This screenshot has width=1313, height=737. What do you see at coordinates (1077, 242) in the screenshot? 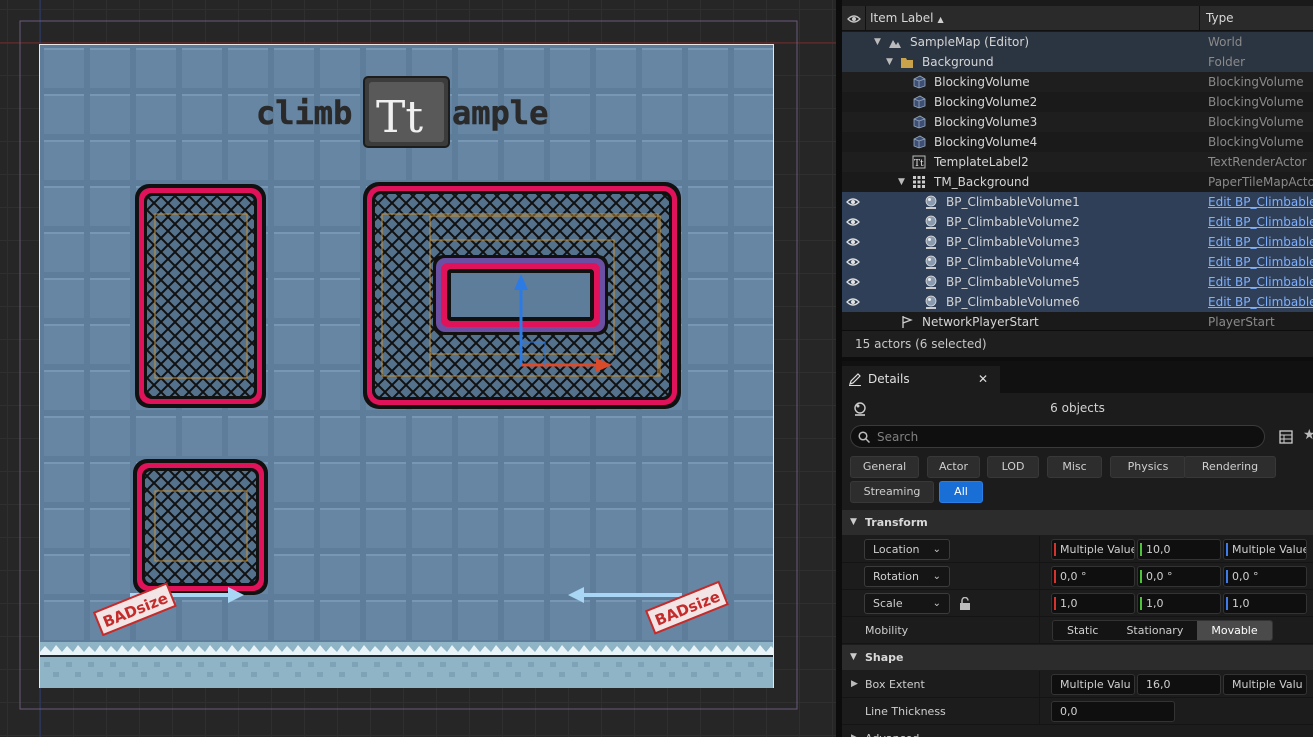
I see `outliner-row: BP_ClimbableVolume3 Edit BP_Climbable` at bounding box center [1077, 242].